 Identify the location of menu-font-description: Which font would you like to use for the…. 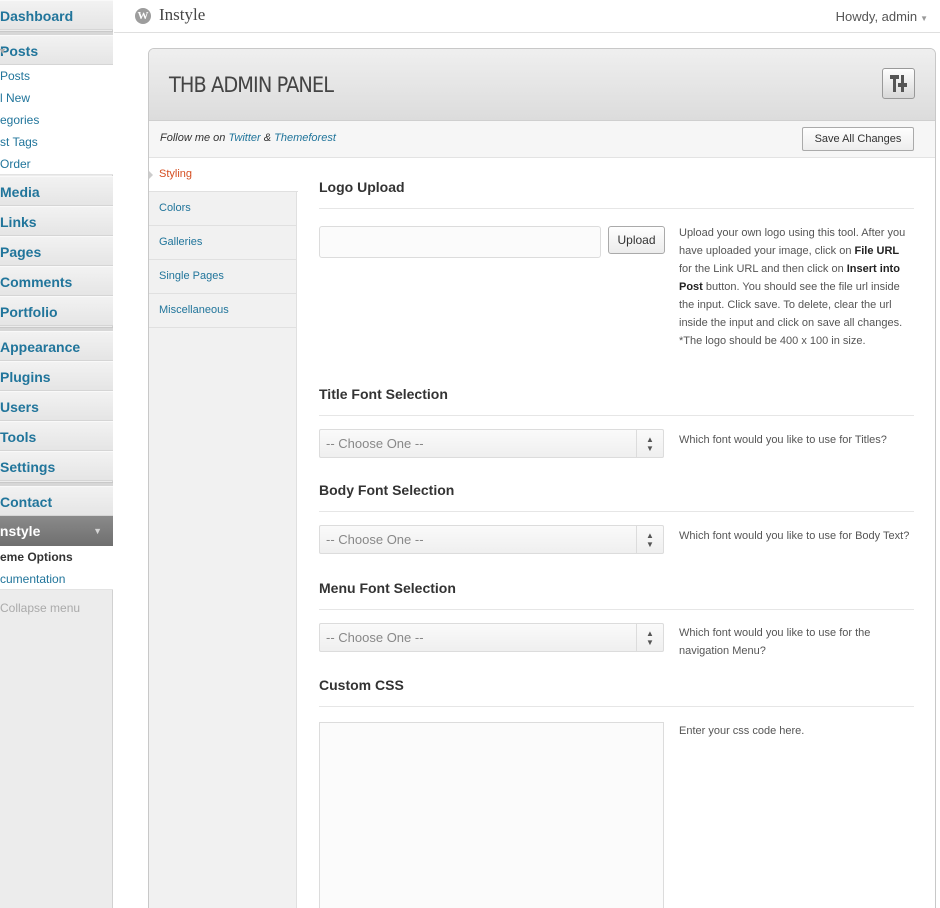
(775, 642).